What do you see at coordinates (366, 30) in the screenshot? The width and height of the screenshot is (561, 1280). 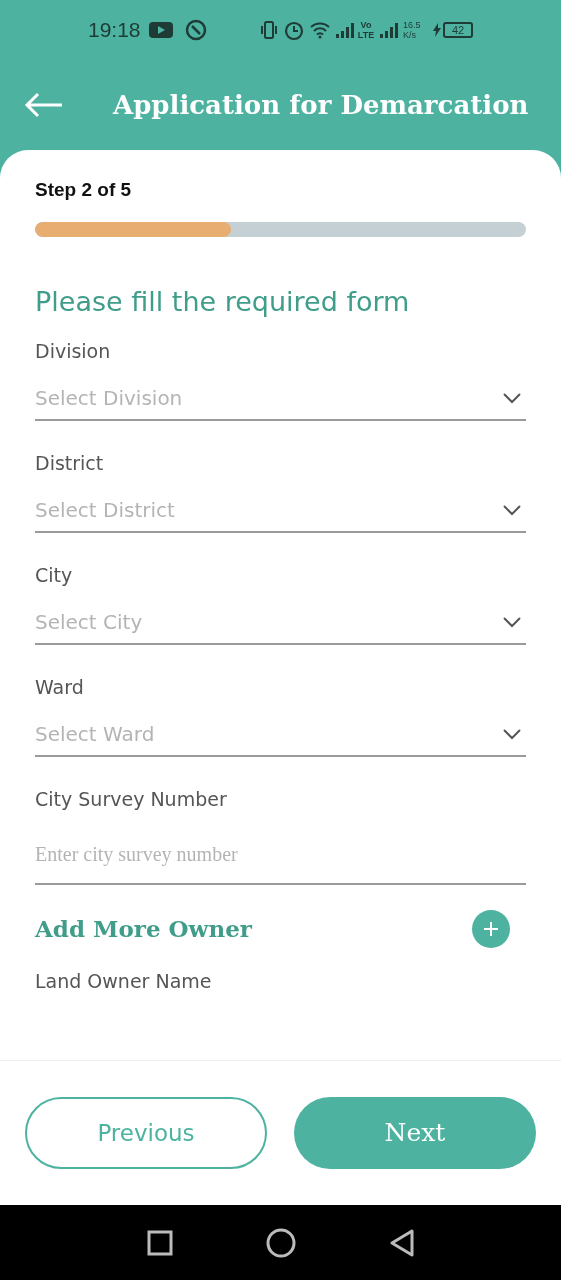 I see `network-type: Vo LTE` at bounding box center [366, 30].